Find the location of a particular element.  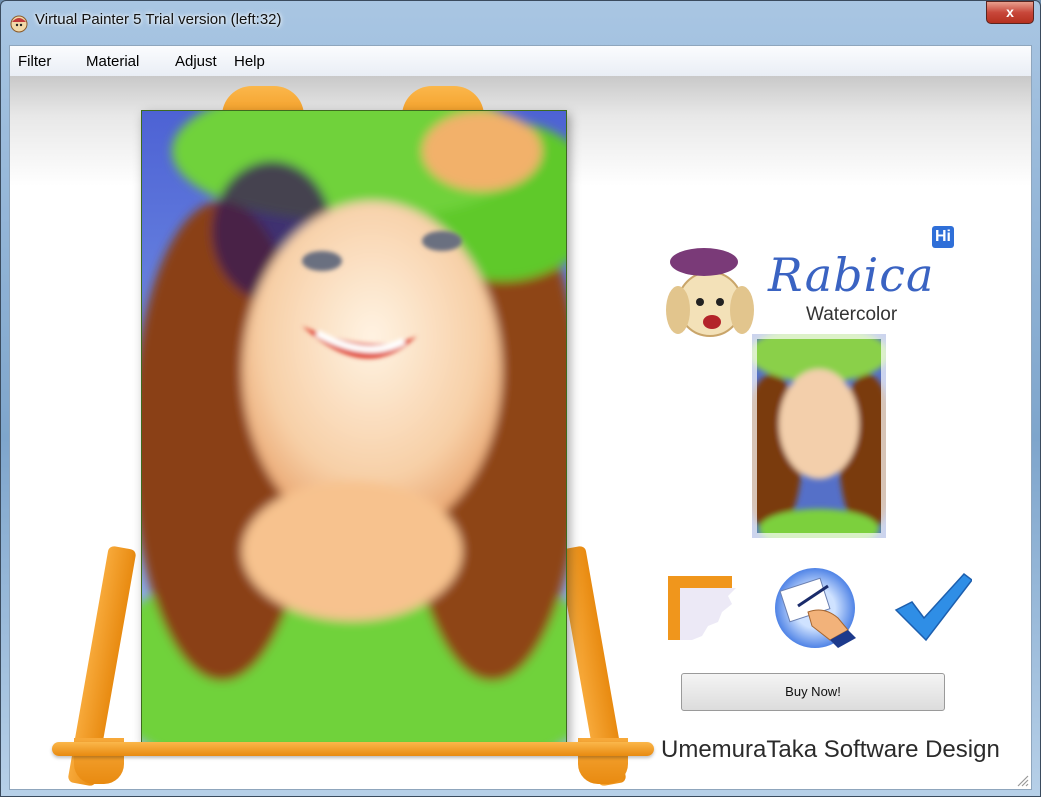

frame-tool is located at coordinates (703, 607).